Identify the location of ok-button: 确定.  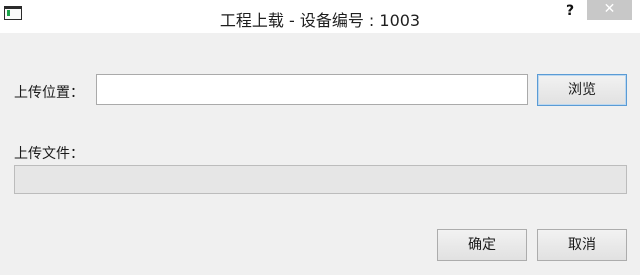
(482, 245).